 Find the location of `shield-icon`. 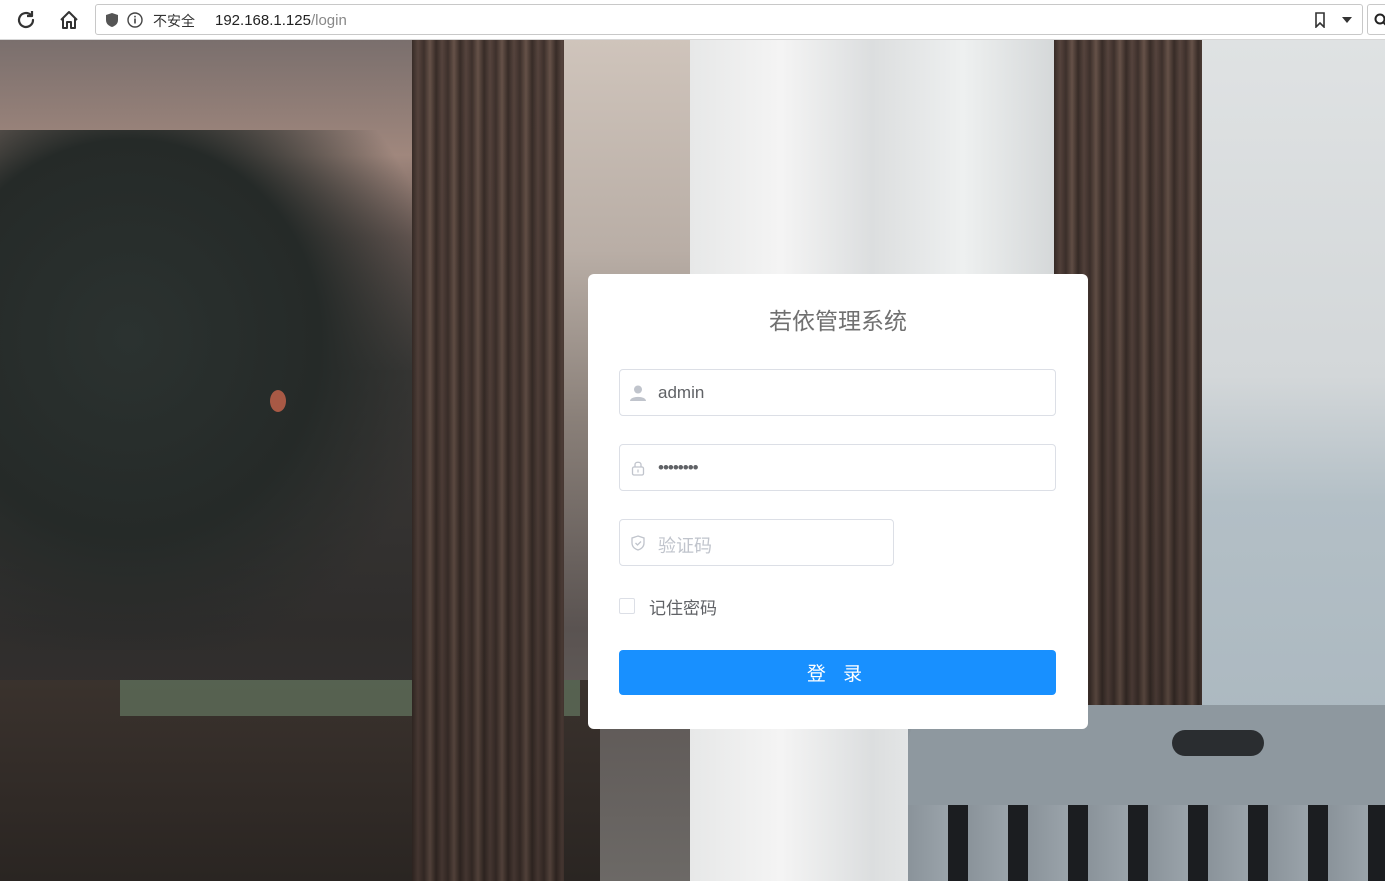

shield-icon is located at coordinates (112, 20).